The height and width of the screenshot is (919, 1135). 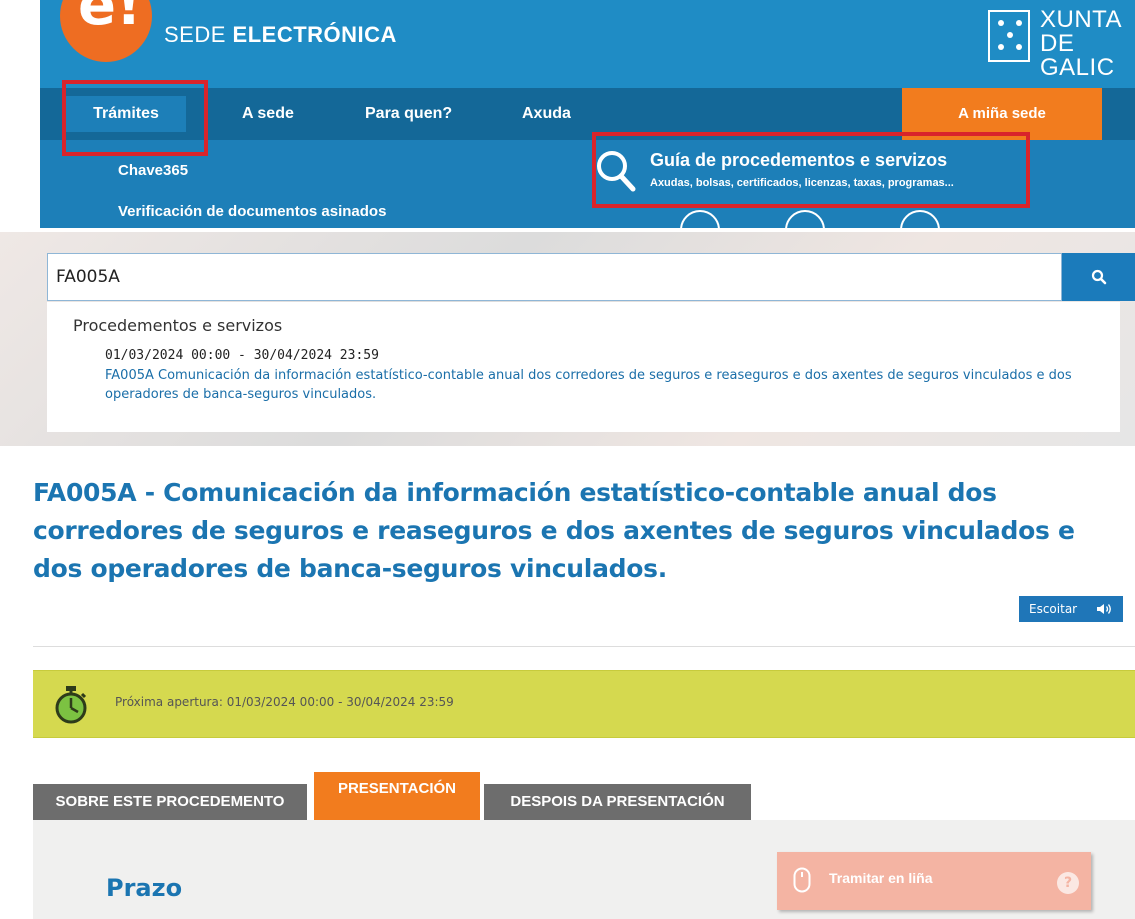 What do you see at coordinates (934, 881) in the screenshot?
I see `tramitar-online-button: Tramitar en liña ?` at bounding box center [934, 881].